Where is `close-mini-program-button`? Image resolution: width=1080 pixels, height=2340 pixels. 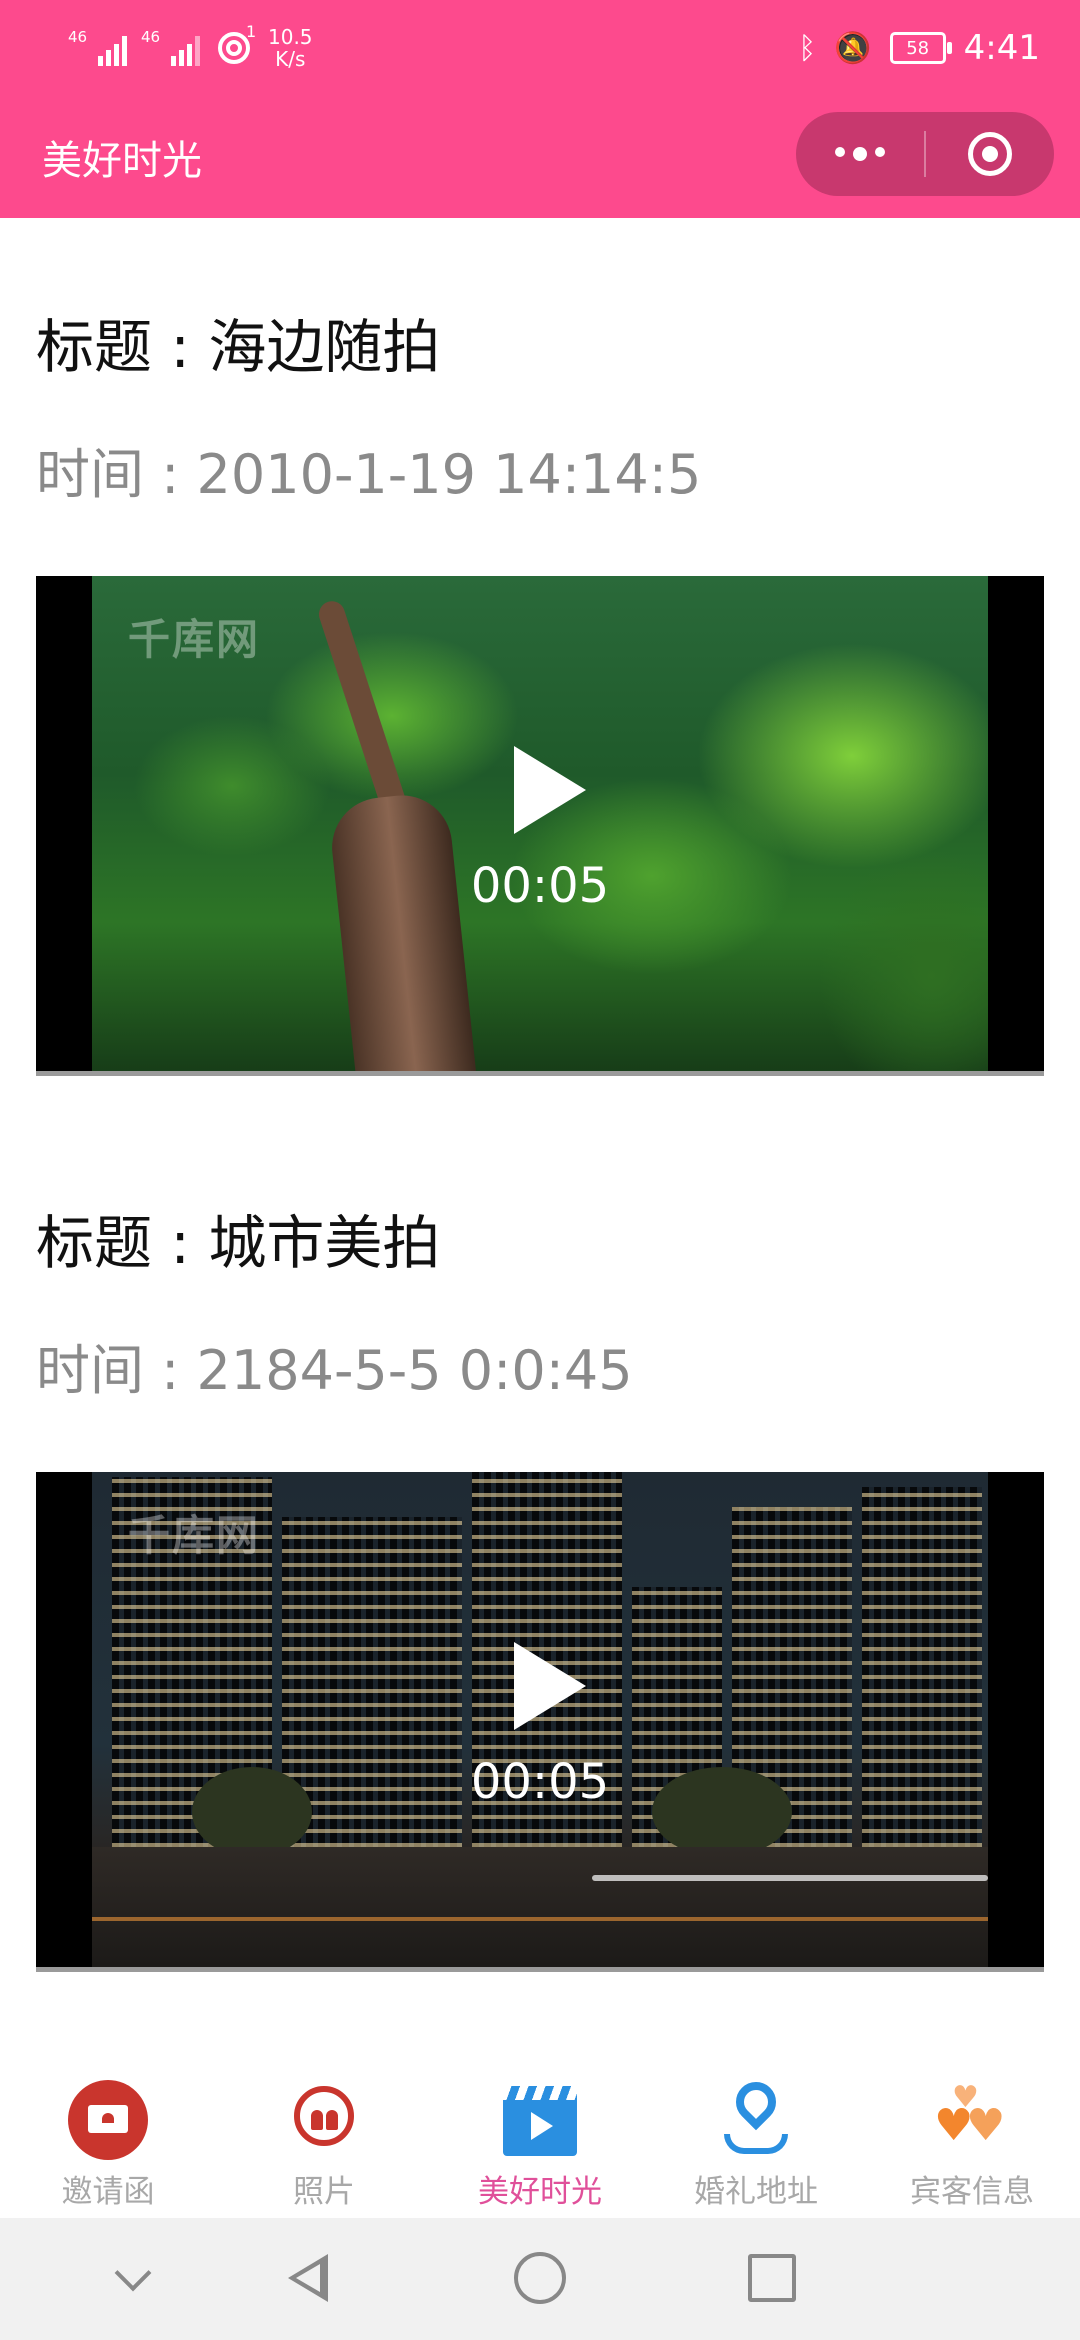
close-mini-program-button is located at coordinates (990, 154).